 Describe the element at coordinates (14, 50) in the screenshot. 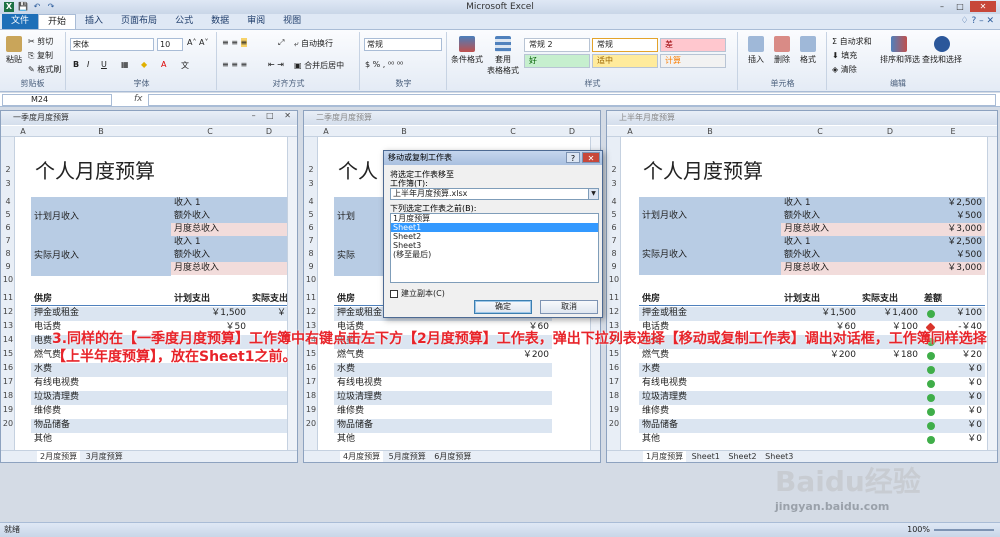

I see `paste-button: 粘贴` at that location.